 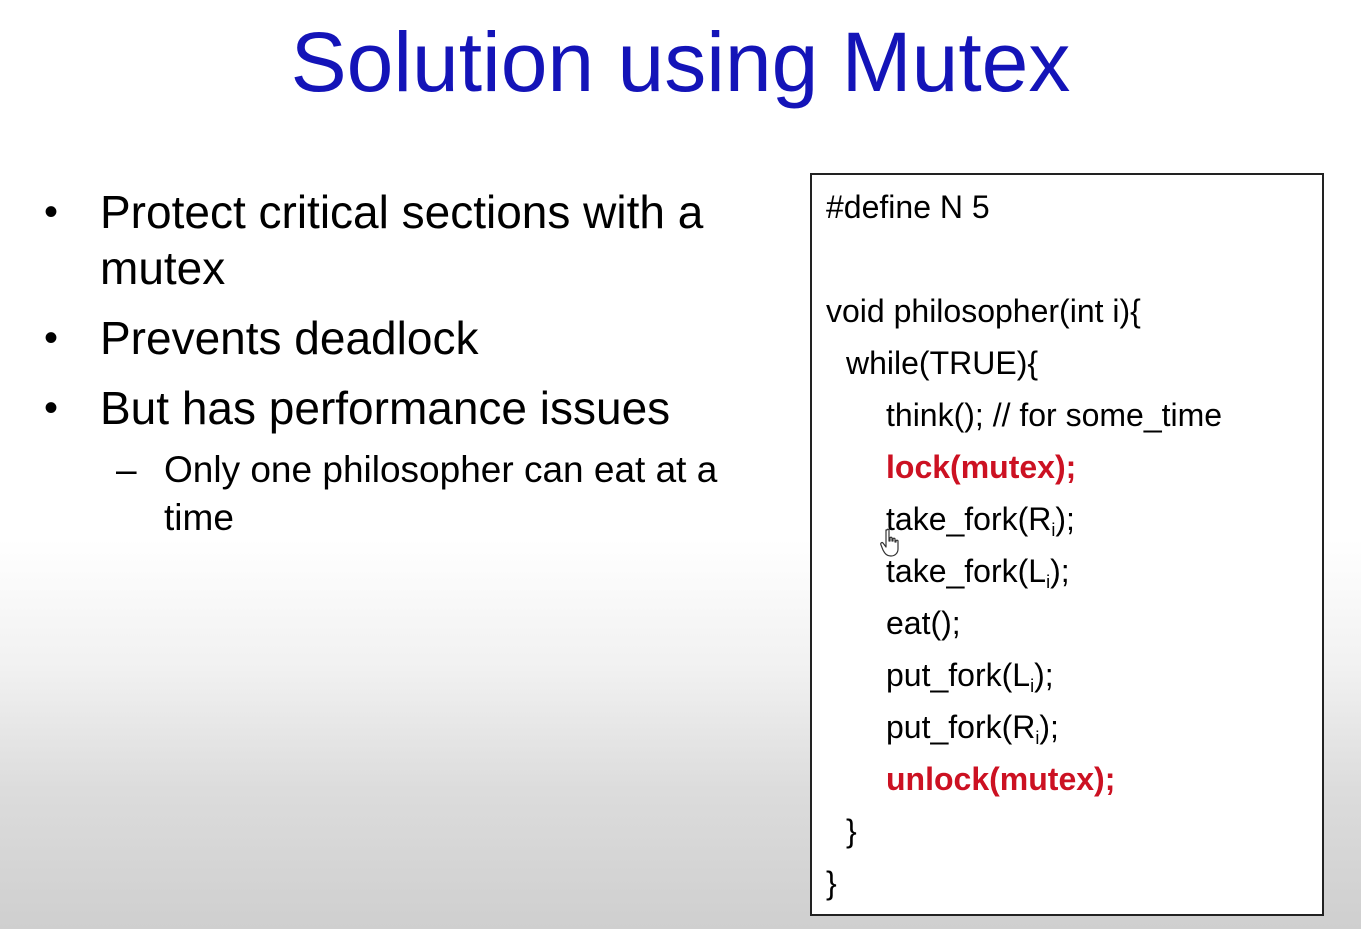 What do you see at coordinates (851, 831) in the screenshot?
I see `code-line-close-while: }` at bounding box center [851, 831].